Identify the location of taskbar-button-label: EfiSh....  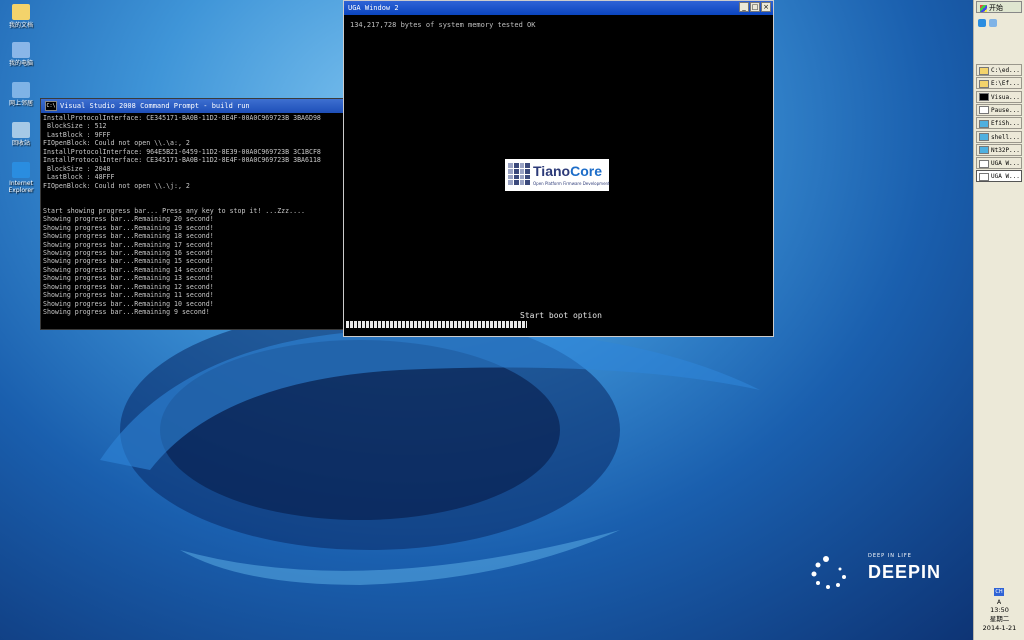
(1005, 124).